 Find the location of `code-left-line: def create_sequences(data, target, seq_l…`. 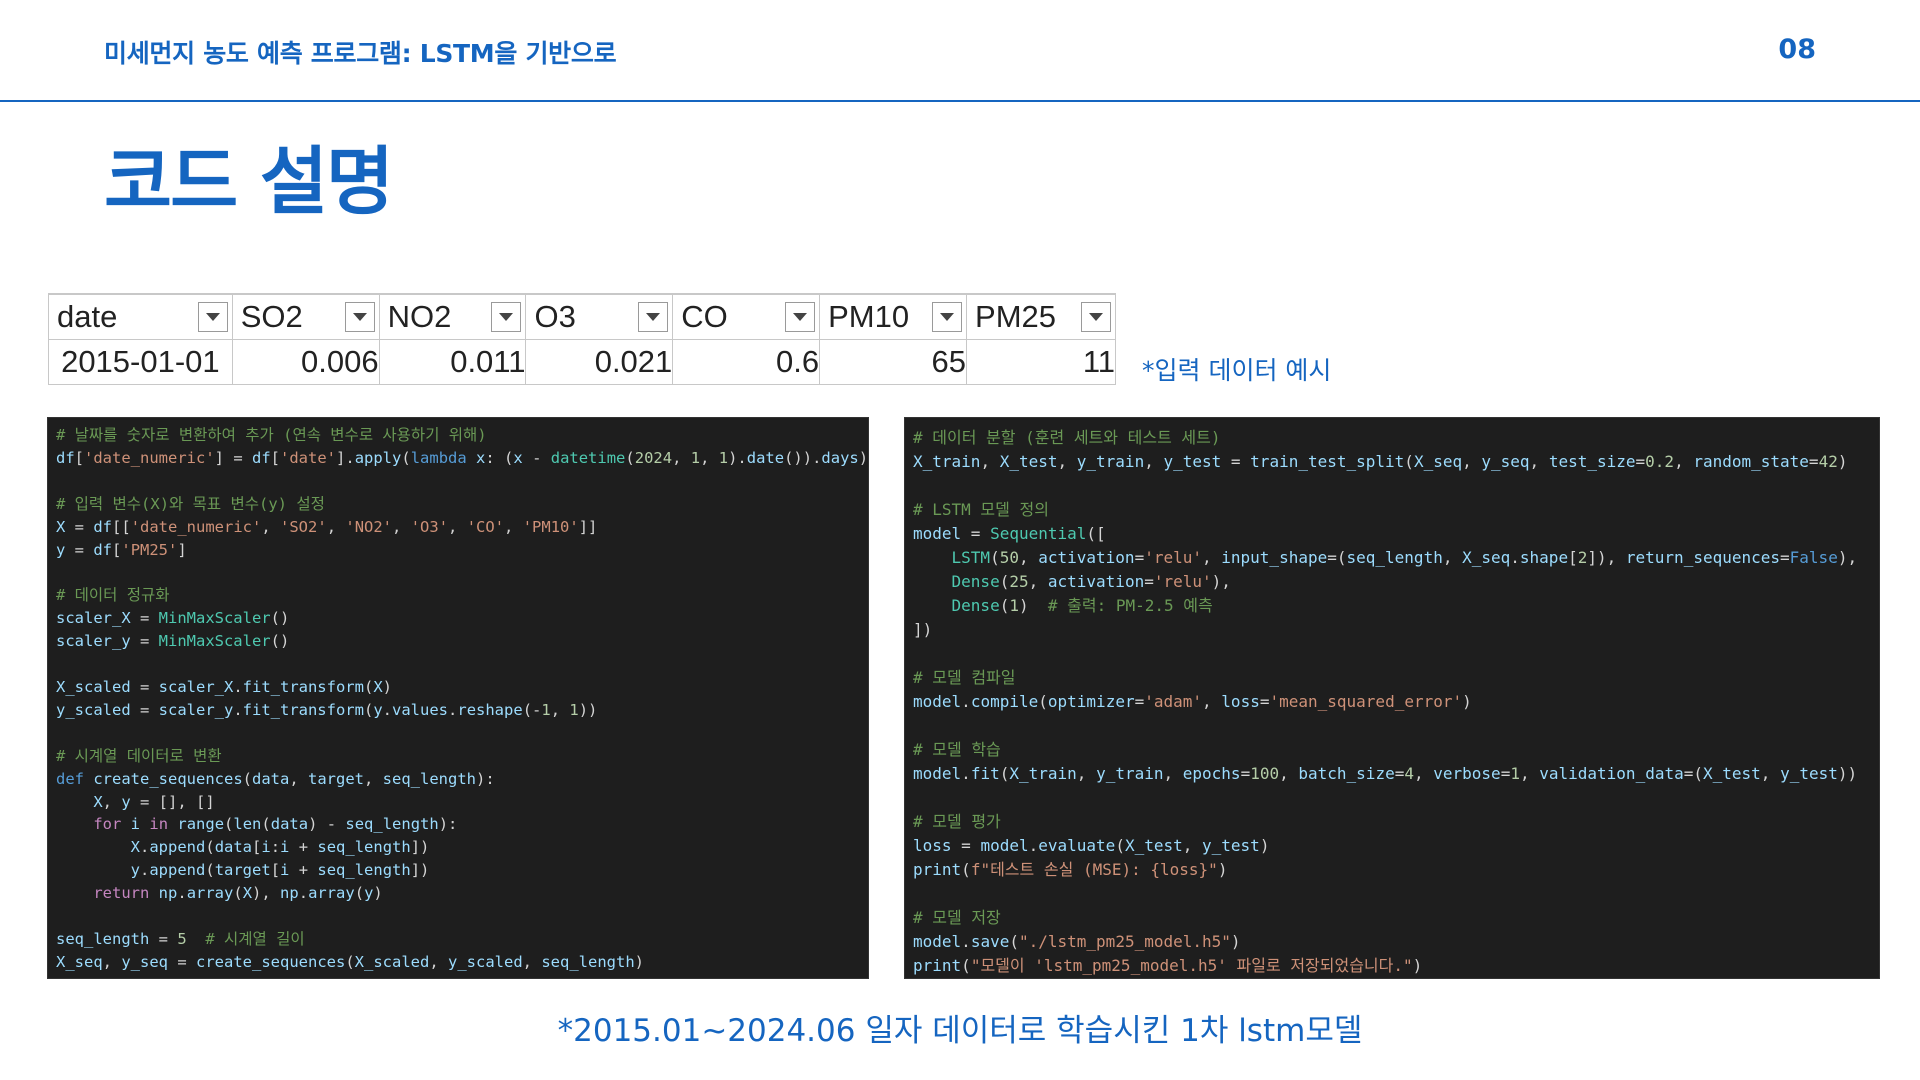

code-left-line: def create_sequences(data, target, seq_l… is located at coordinates (275, 778).